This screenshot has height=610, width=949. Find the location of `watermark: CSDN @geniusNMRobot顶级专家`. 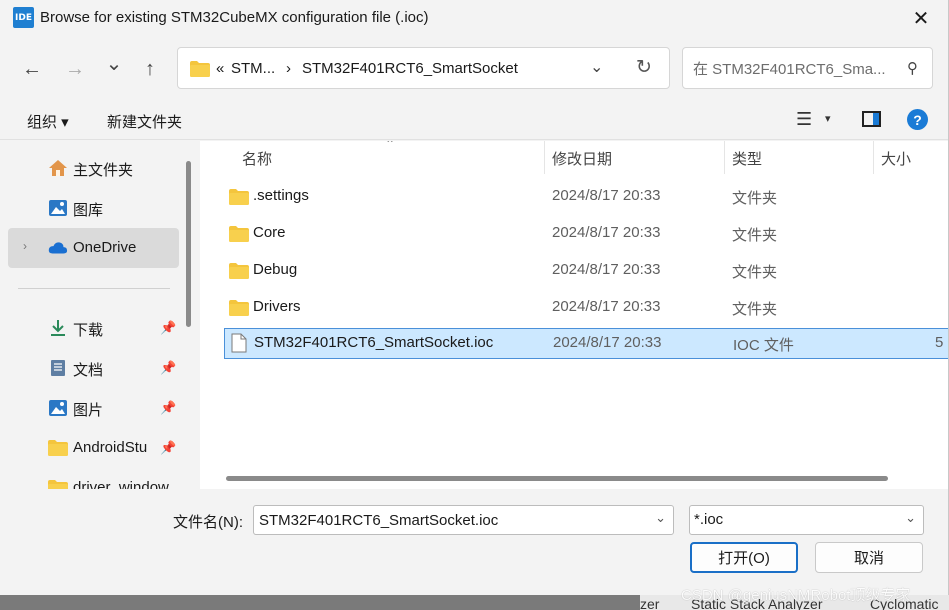

watermark: CSDN @geniusNMRobot顶级专家 is located at coordinates (796, 595).